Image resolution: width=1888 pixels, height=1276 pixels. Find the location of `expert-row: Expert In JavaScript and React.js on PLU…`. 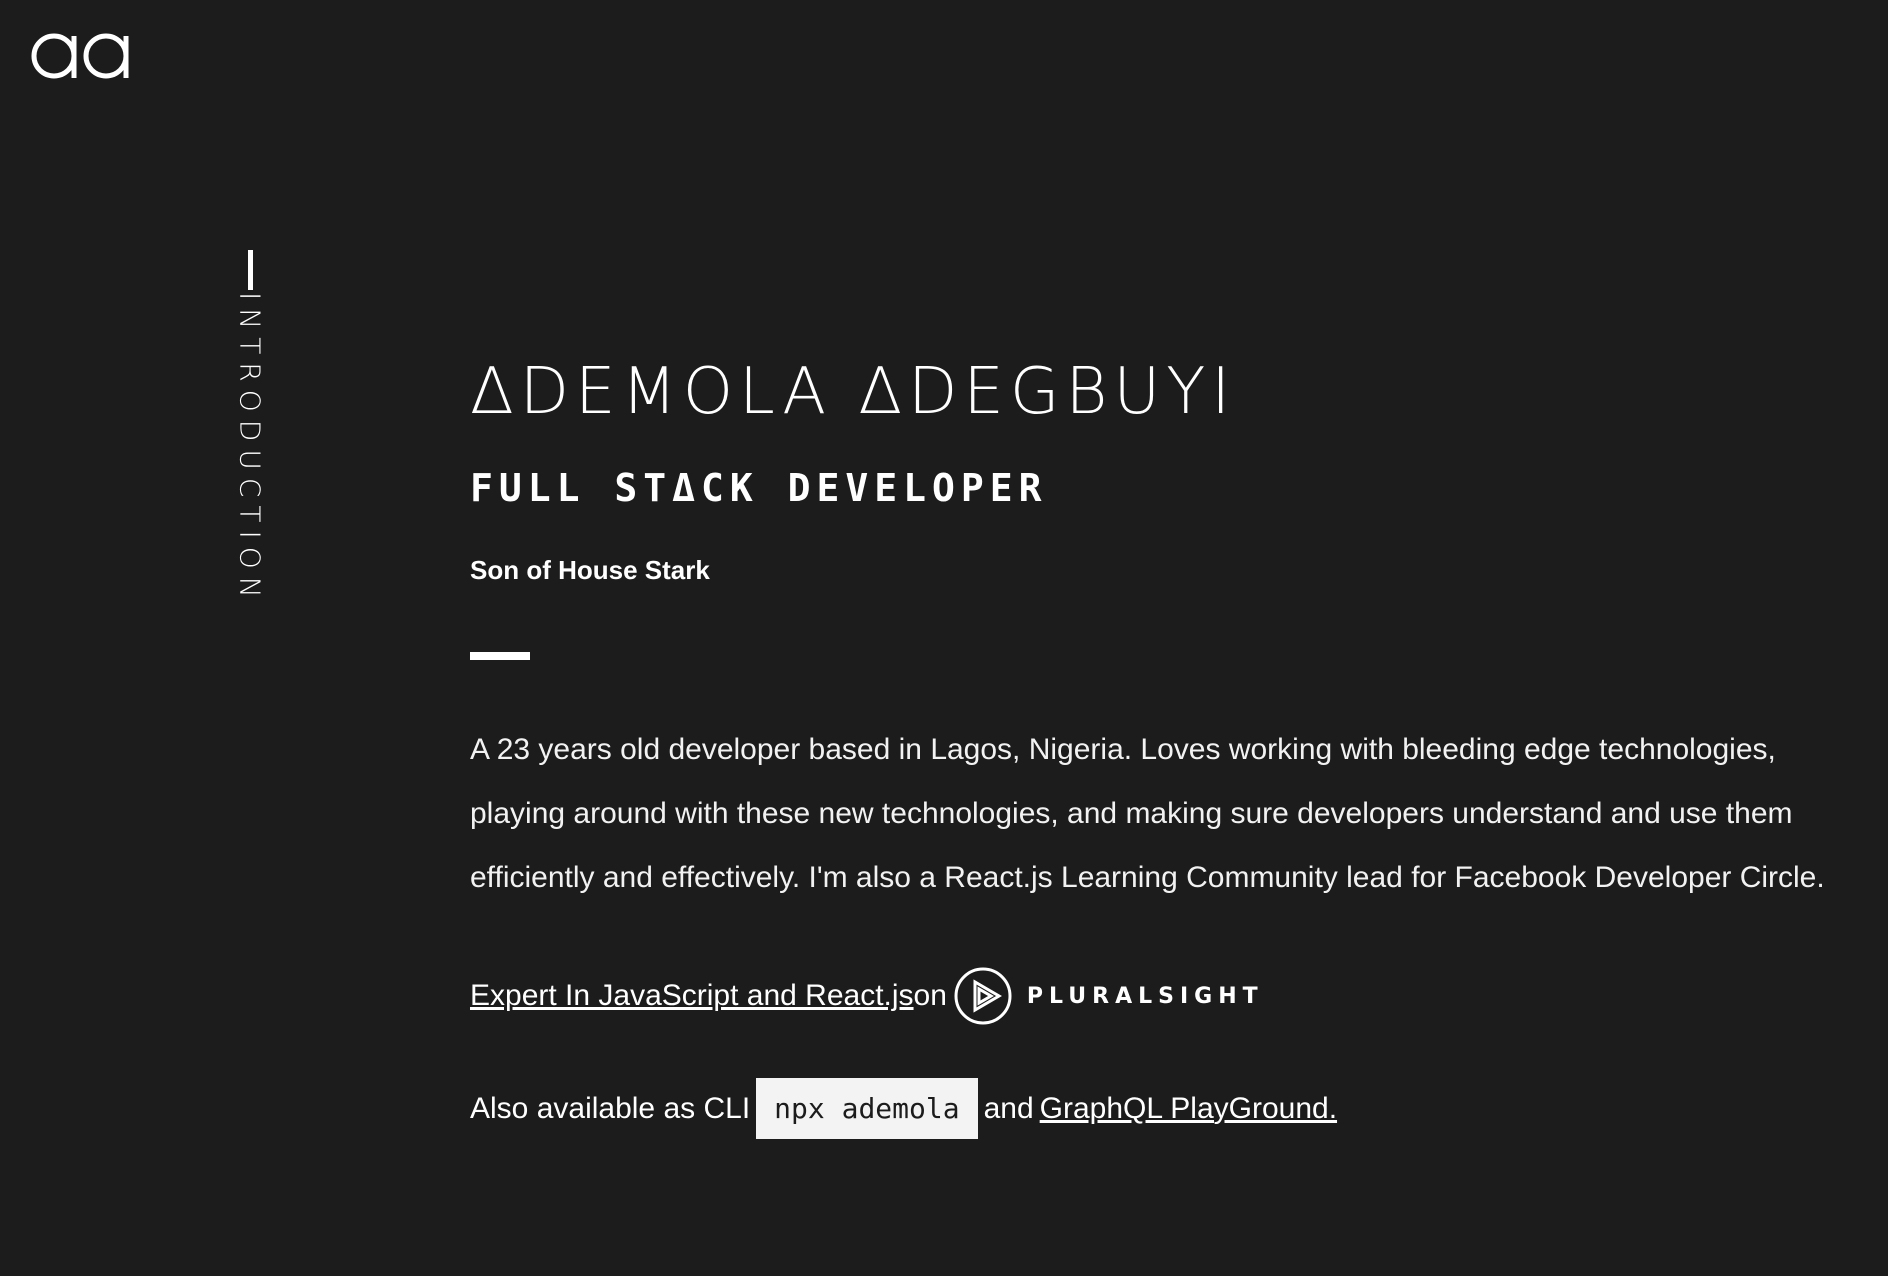

expert-row: Expert In JavaScript and React.js on PLU… is located at coordinates (1160, 996).